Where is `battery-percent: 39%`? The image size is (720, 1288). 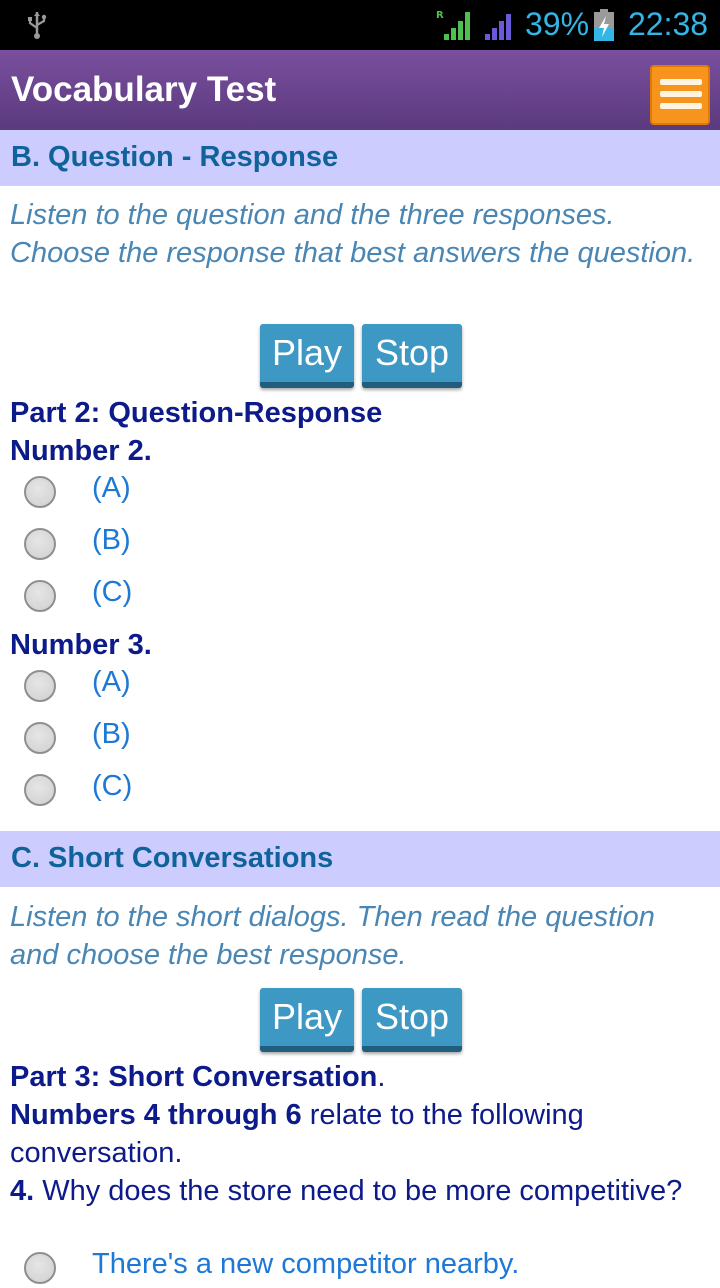
battery-percent: 39% is located at coordinates (557, 24).